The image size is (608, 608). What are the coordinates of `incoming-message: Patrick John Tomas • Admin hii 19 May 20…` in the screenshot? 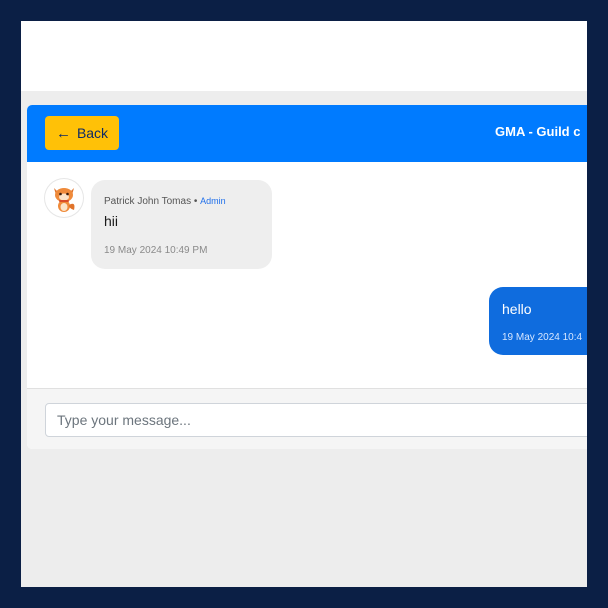 It's located at (181, 224).